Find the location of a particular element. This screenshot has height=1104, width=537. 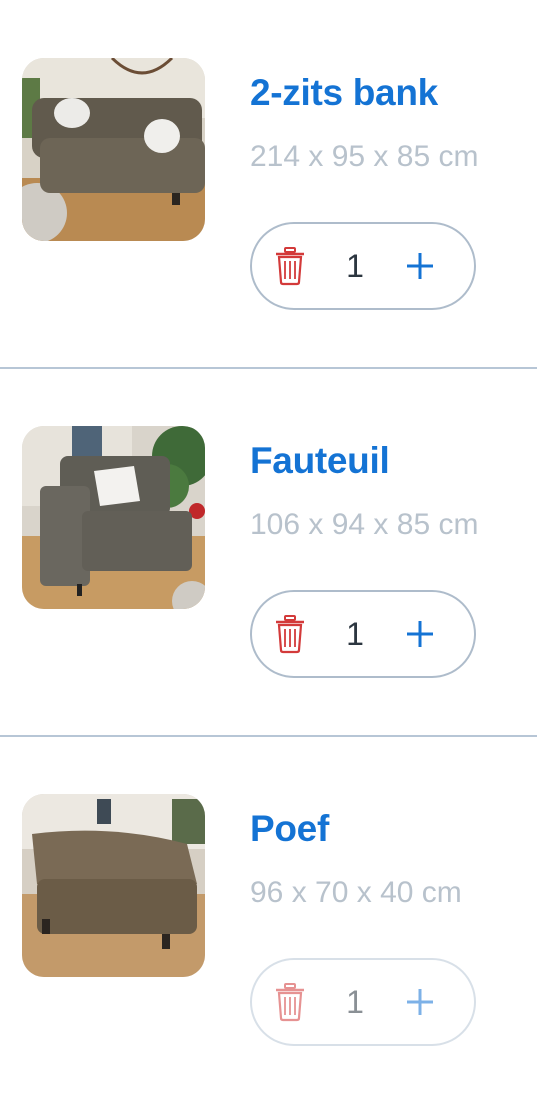

sofa-image is located at coordinates (113, 149).